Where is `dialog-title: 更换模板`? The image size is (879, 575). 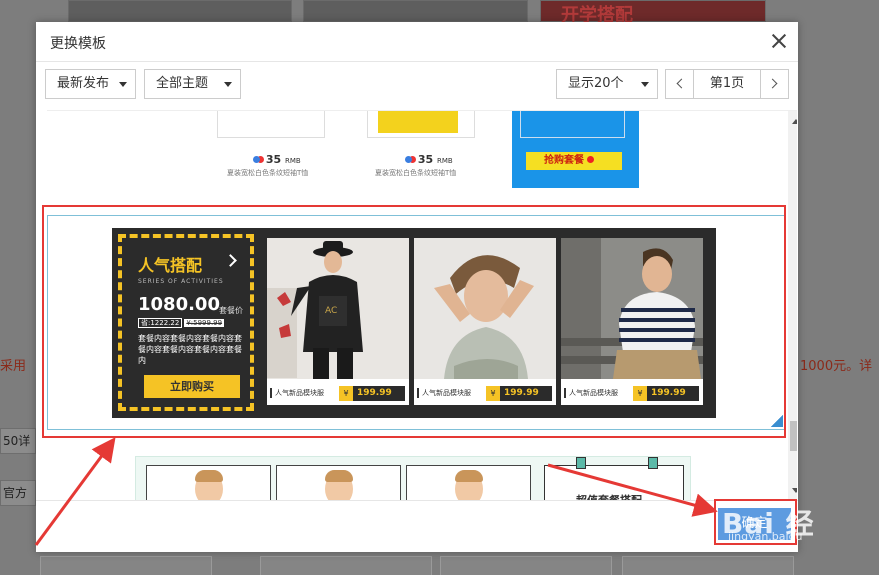 dialog-title: 更换模板 is located at coordinates (78, 44).